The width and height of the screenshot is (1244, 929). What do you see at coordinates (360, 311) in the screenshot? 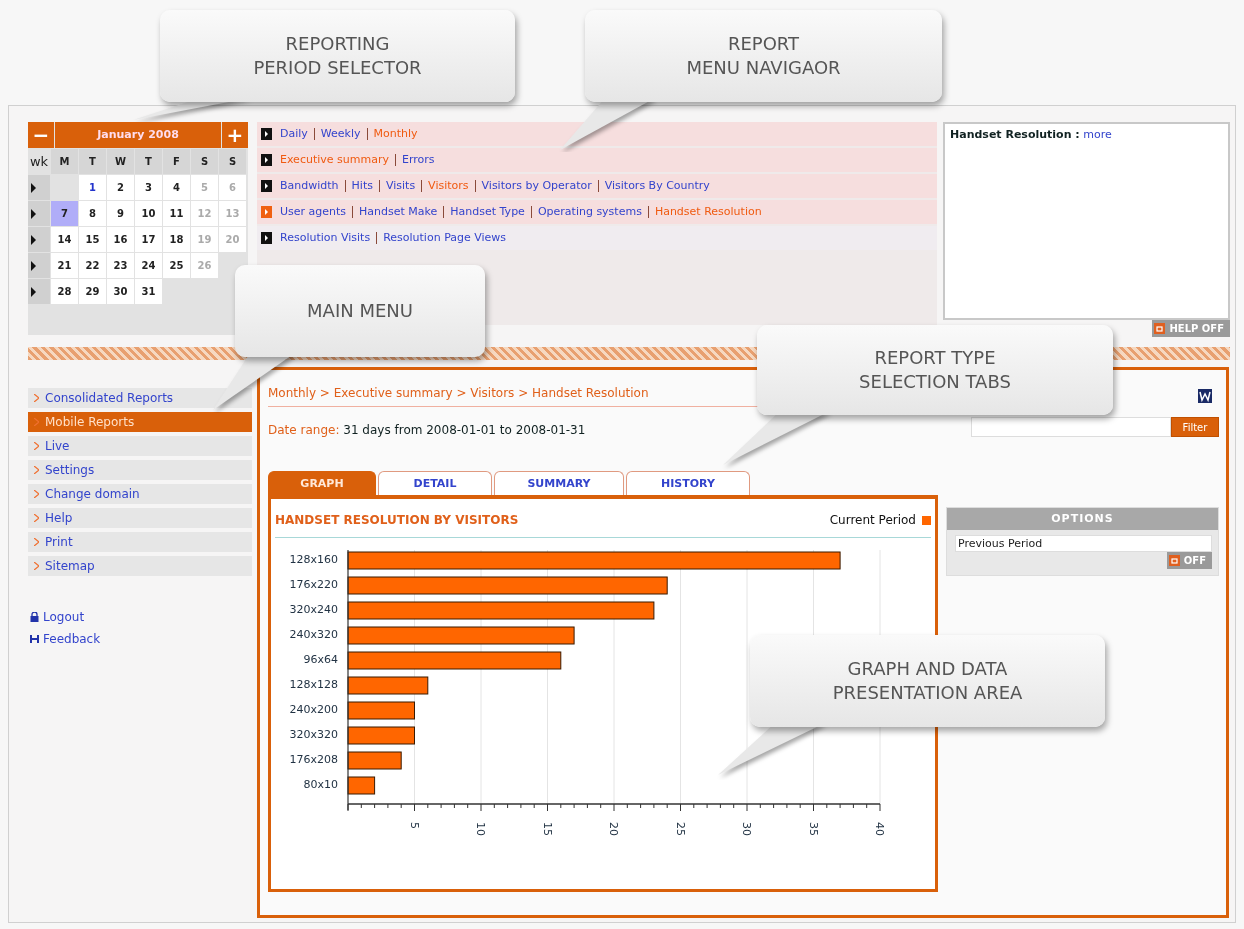
I see `callout: MAIN MENU` at bounding box center [360, 311].